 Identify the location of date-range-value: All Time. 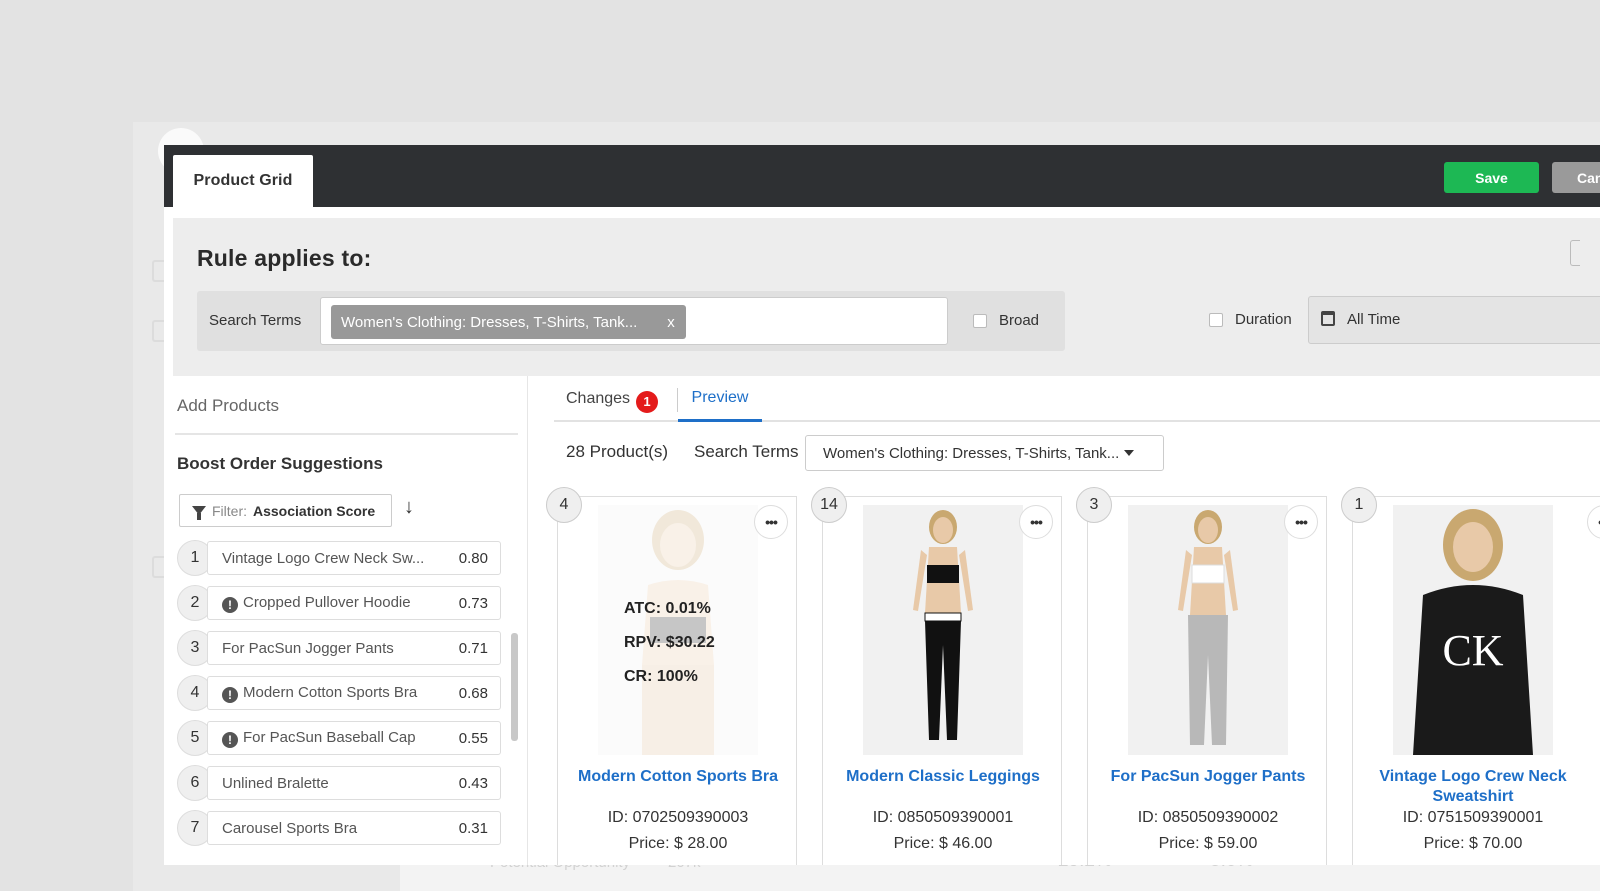
(1374, 319).